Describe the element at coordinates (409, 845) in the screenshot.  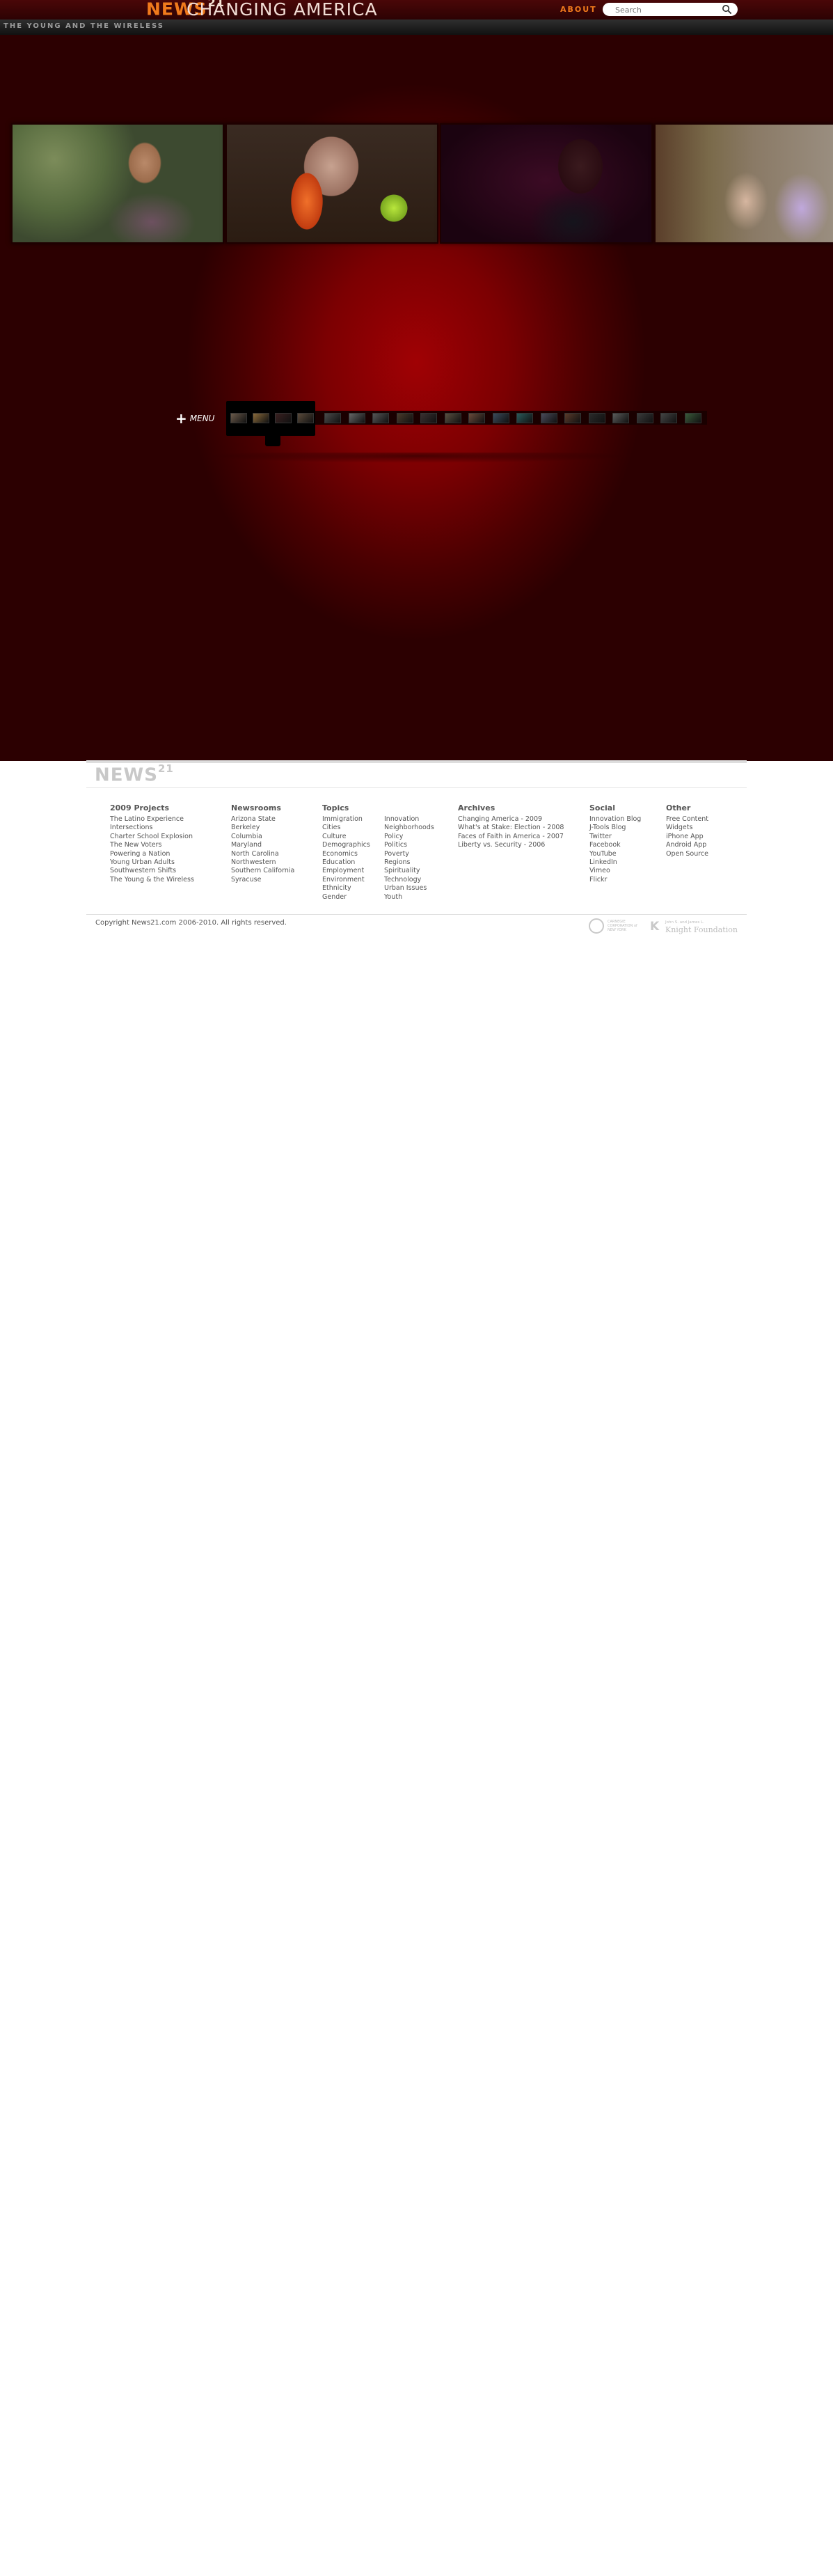
I see `footer-link: Politics` at that location.